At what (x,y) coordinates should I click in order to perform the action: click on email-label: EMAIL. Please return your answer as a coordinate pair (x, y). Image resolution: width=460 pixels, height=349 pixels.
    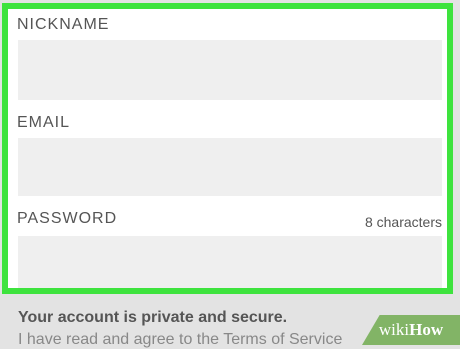
    Looking at the image, I should click on (44, 122).